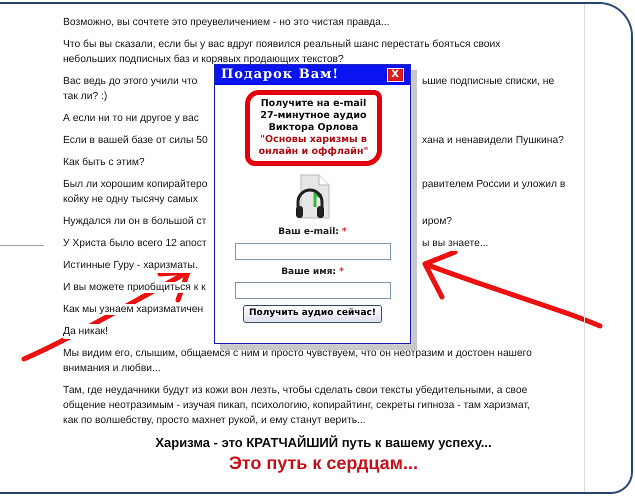  I want to click on submit-button: Получить аудио сейчас!, so click(312, 313).